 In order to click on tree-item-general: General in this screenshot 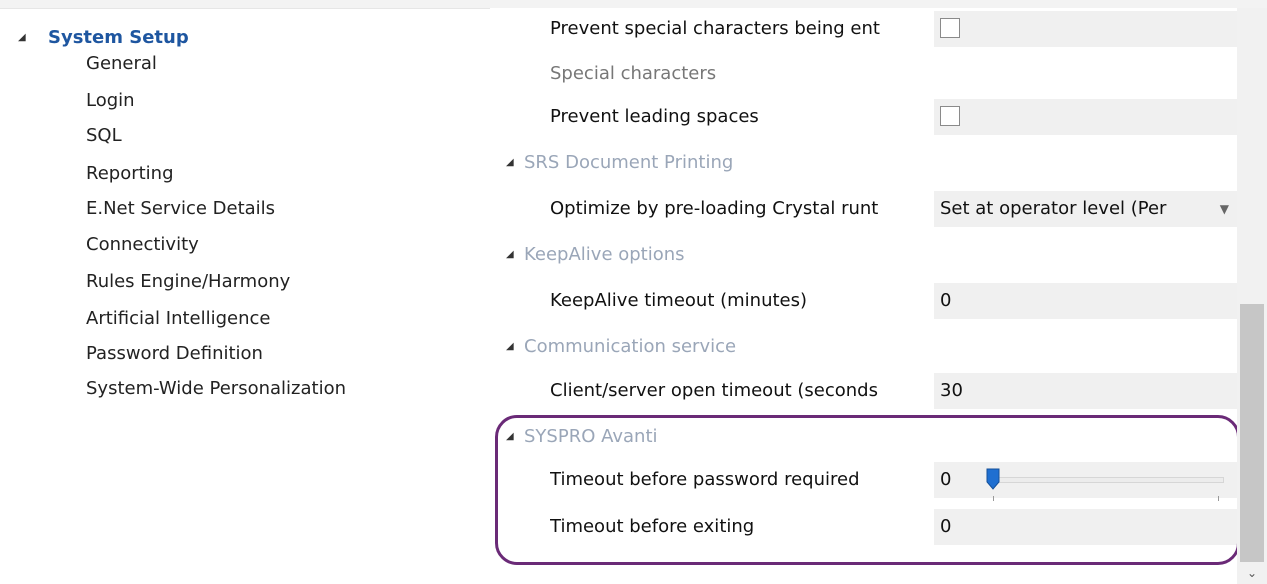, I will do `click(121, 63)`.